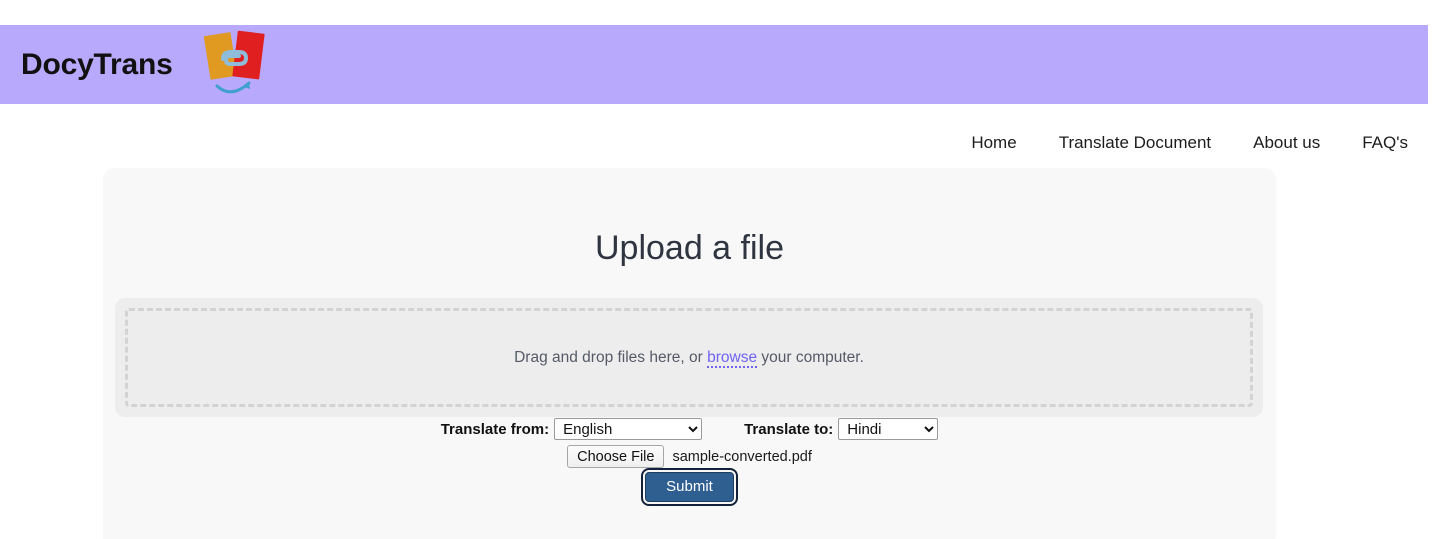  I want to click on file-input-row: Choose File sample-converted.pdf, so click(689, 456).